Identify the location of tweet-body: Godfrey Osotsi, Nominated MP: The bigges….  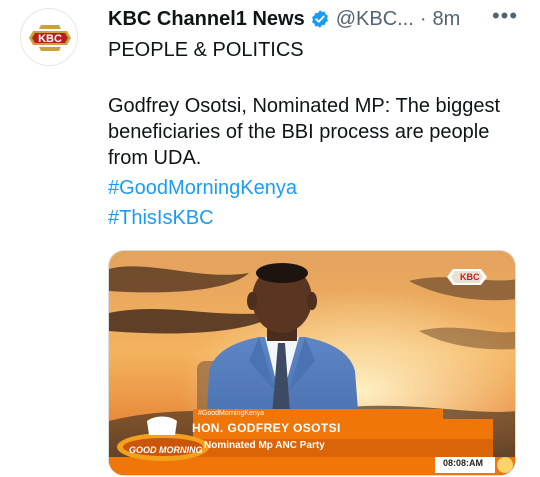
(304, 132).